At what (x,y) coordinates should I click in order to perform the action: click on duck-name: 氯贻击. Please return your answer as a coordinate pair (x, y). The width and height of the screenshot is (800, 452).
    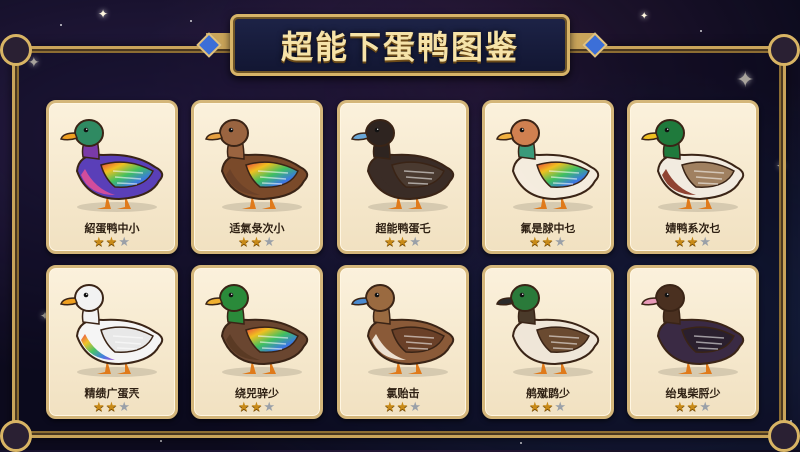
    Looking at the image, I should click on (403, 393).